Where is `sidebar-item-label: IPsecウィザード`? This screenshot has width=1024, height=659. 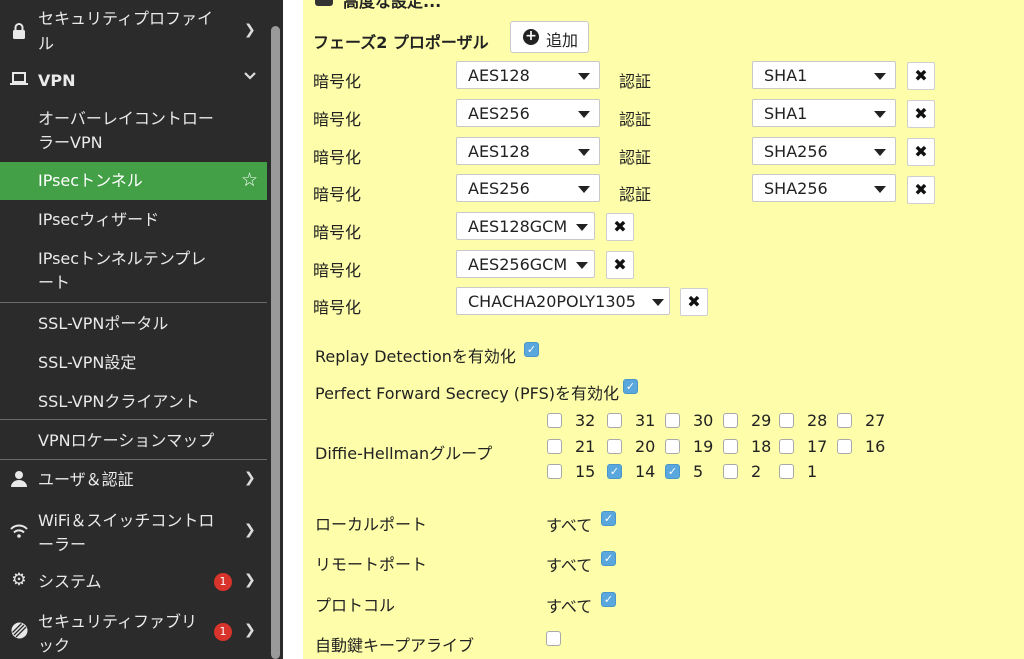
sidebar-item-label: IPsecウィザード is located at coordinates (99, 219).